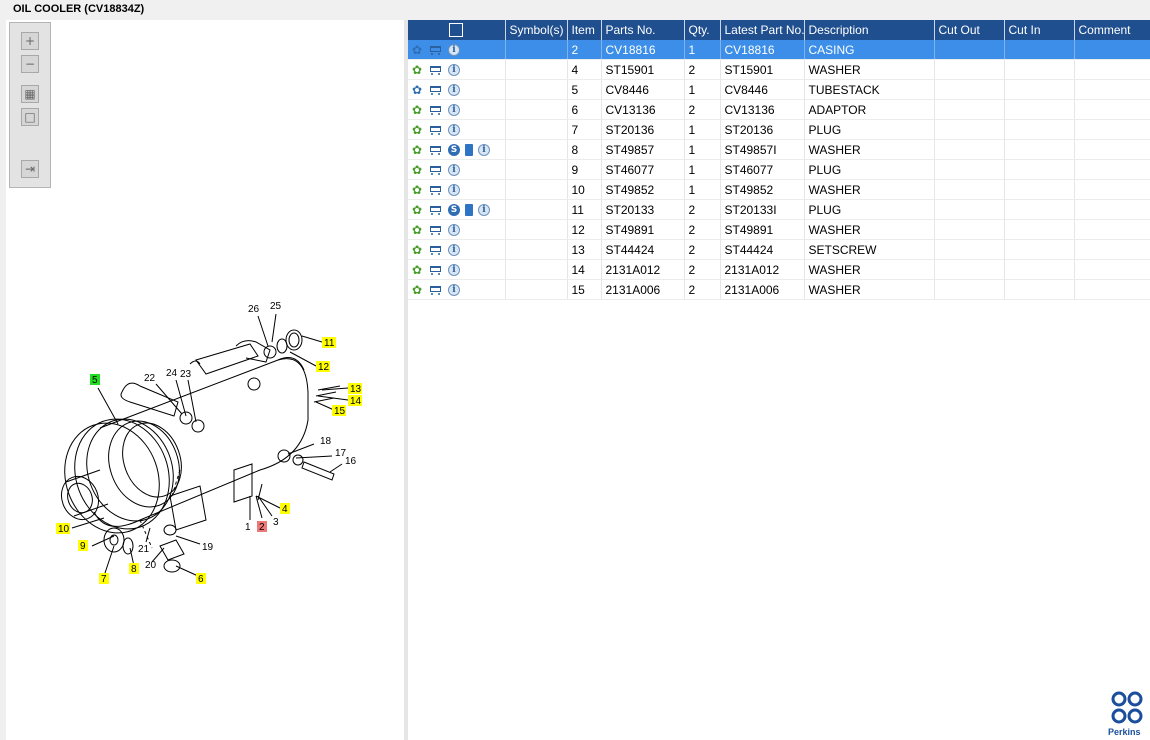 The height and width of the screenshot is (740, 1150). I want to click on callout-21: 21, so click(144, 549).